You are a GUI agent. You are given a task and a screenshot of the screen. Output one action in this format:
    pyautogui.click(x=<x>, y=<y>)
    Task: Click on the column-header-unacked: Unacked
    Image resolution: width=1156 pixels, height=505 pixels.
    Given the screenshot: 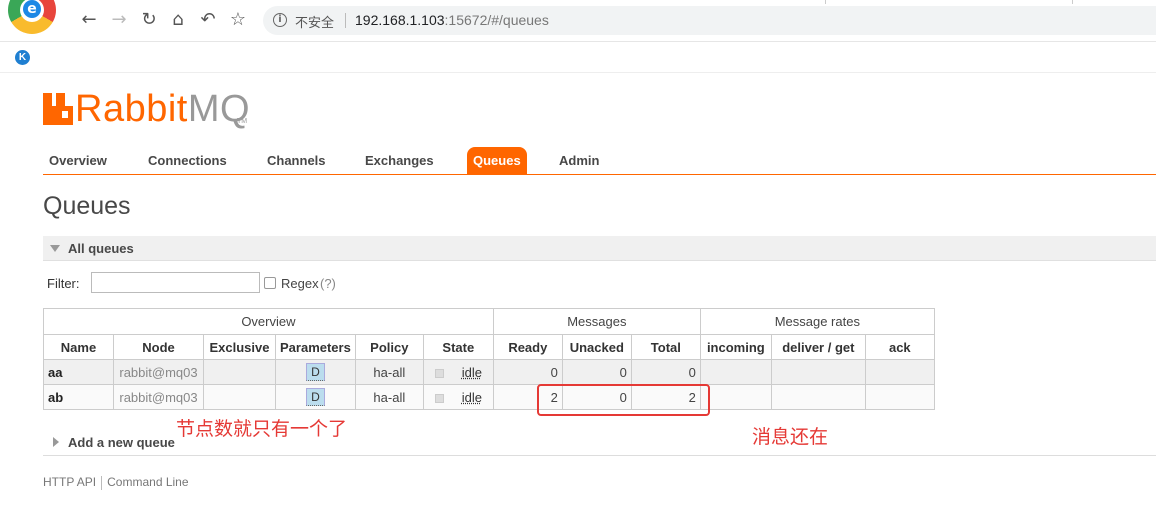 What is the action you would take?
    pyautogui.click(x=596, y=347)
    